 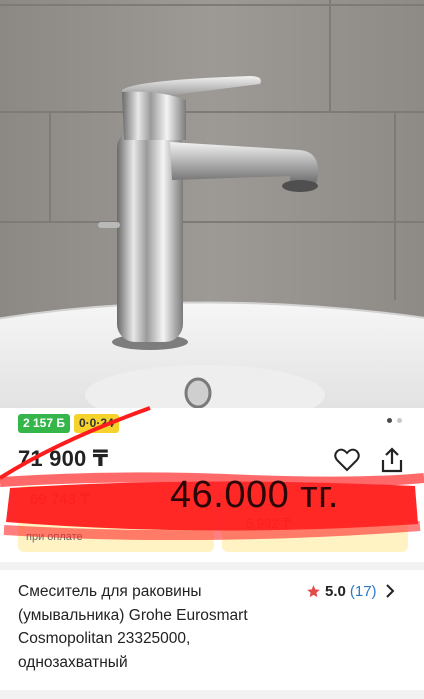 I want to click on bottom-divider, so click(x=212, y=694).